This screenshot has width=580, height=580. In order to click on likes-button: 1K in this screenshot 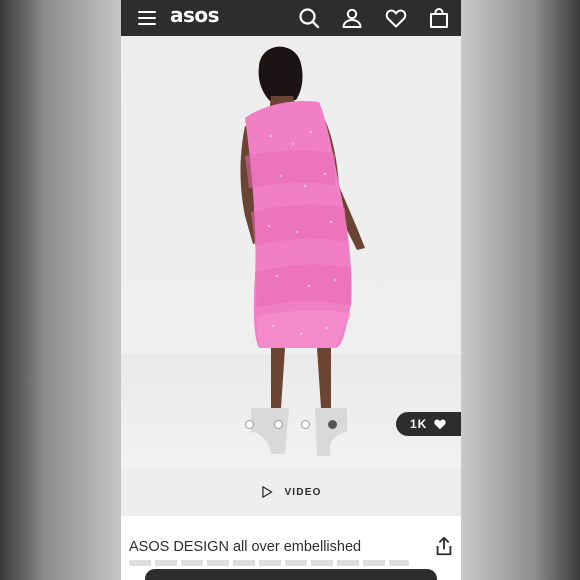, I will do `click(428, 424)`.